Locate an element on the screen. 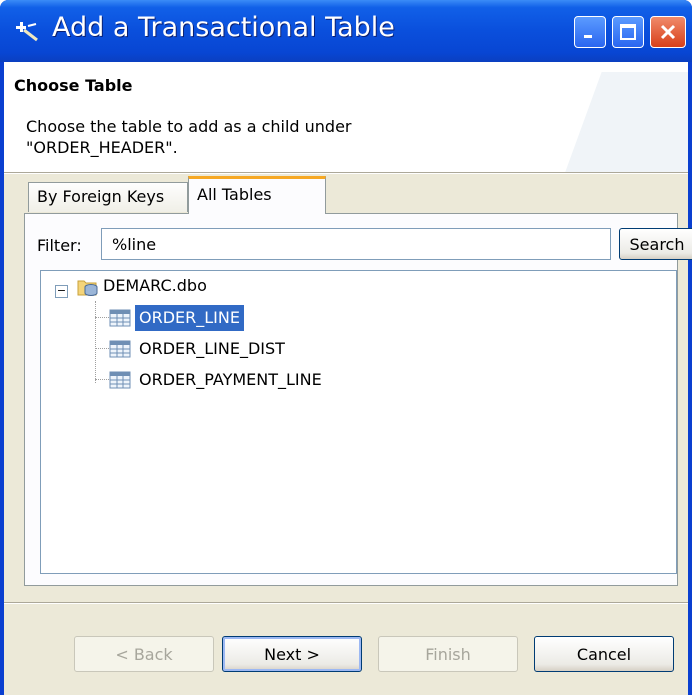 The image size is (692, 695). tree-item-order-line-dist: ORDER_LINE_DIST is located at coordinates (212, 349).